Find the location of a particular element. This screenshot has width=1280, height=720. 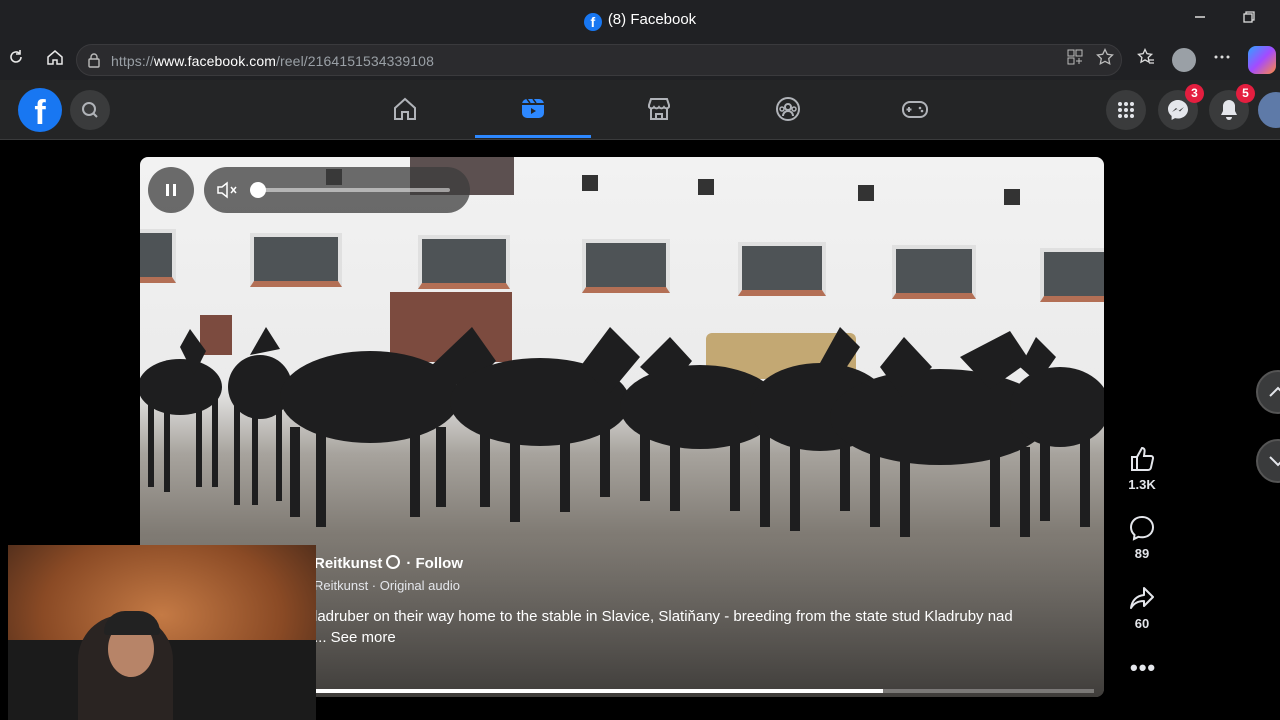

tab-reels is located at coordinates (533, 109).